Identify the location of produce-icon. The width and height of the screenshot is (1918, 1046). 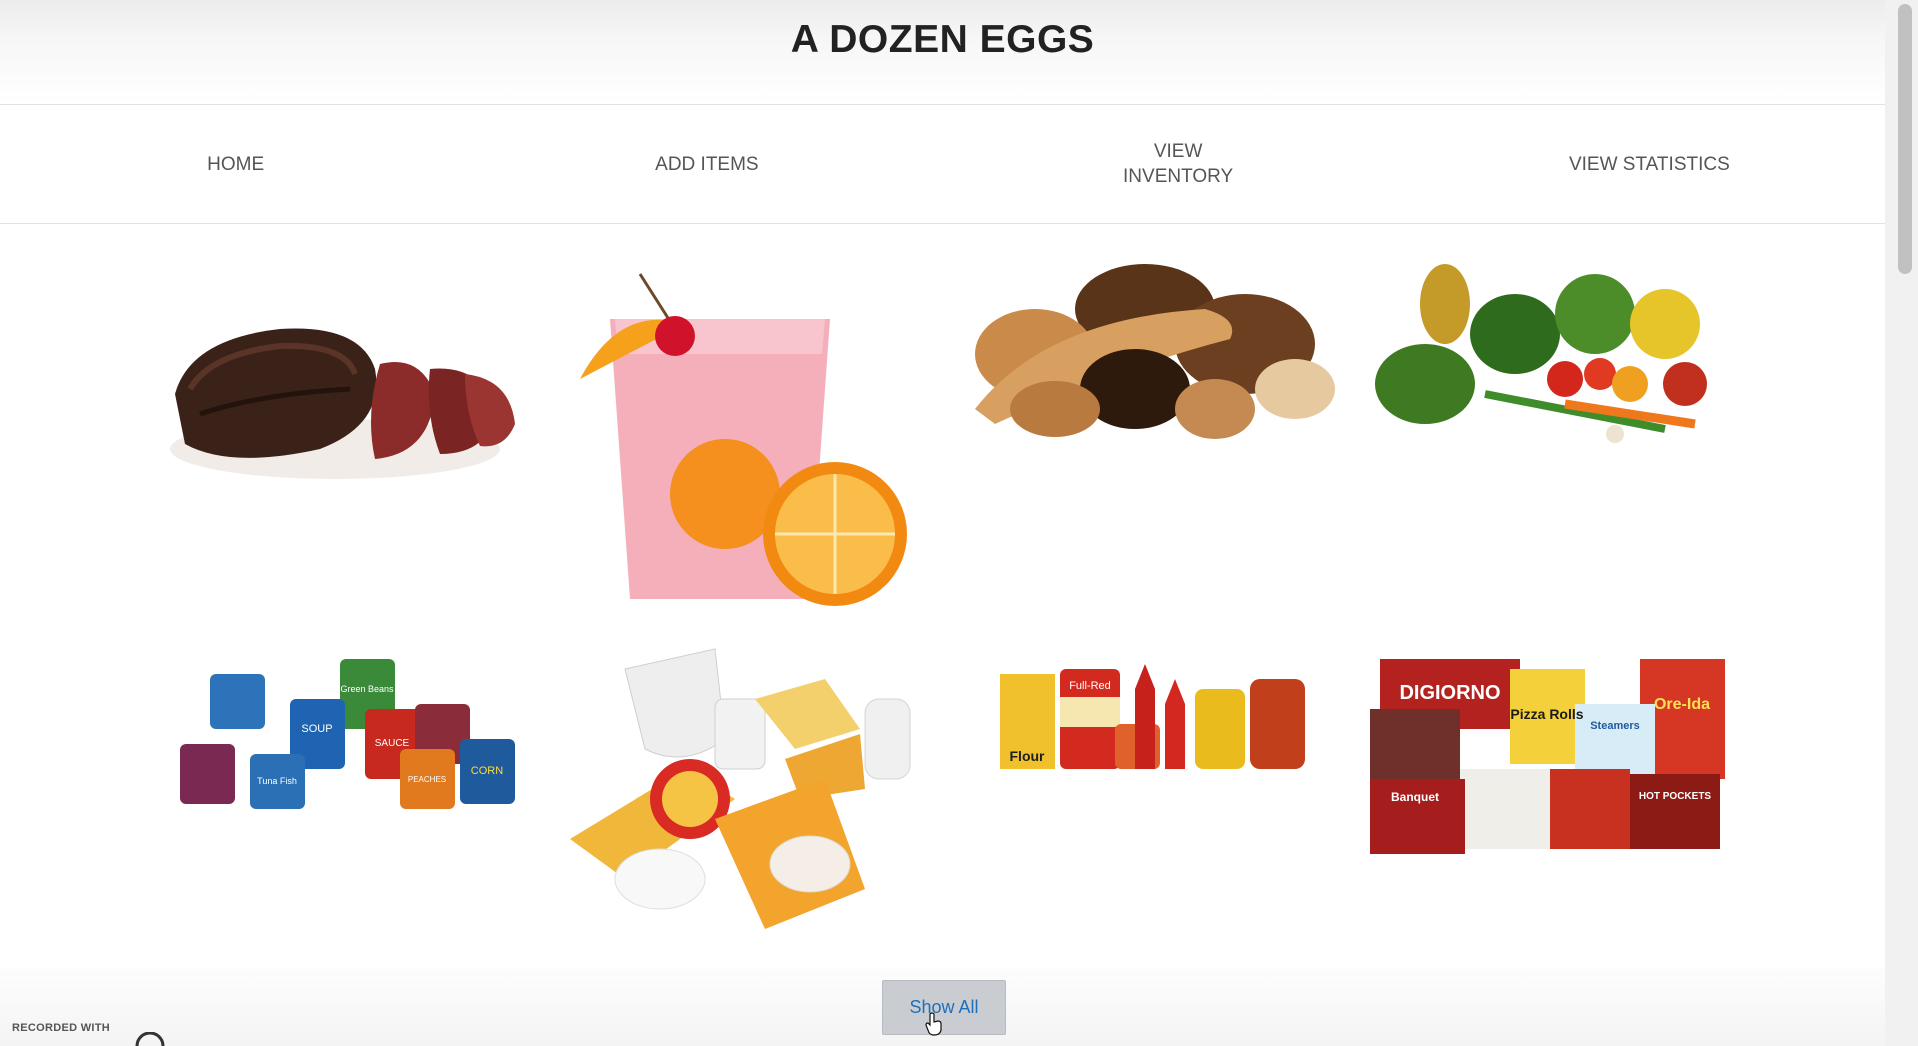
(1541, 353).